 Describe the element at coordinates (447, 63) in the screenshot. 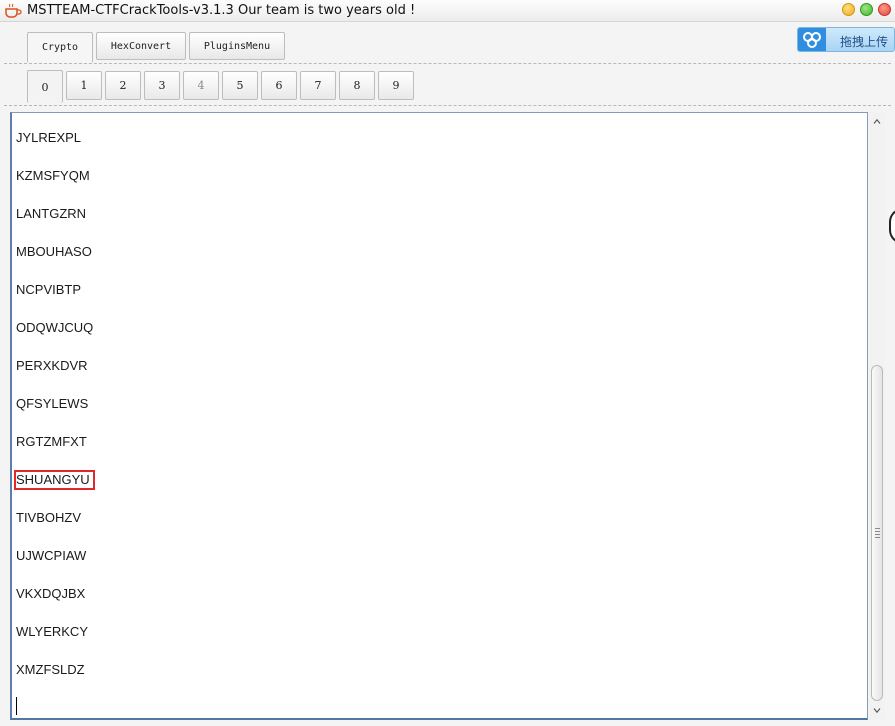

I see `main-tabs-divider` at that location.